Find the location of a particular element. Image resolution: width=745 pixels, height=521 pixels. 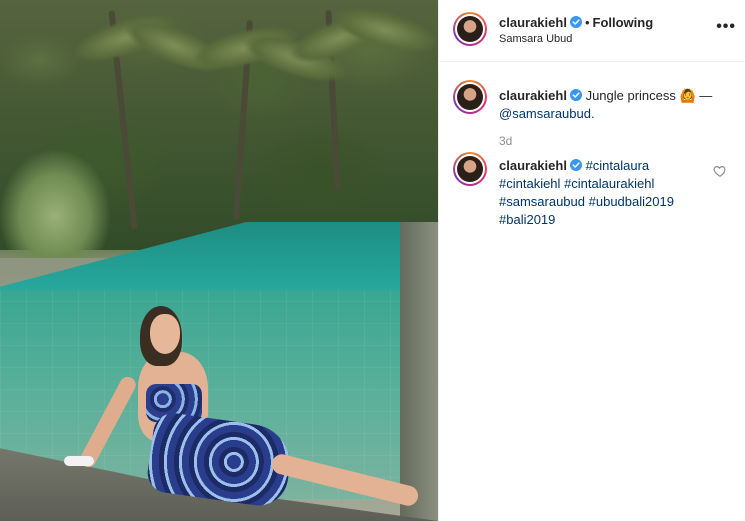

heart-icon is located at coordinates (720, 171).